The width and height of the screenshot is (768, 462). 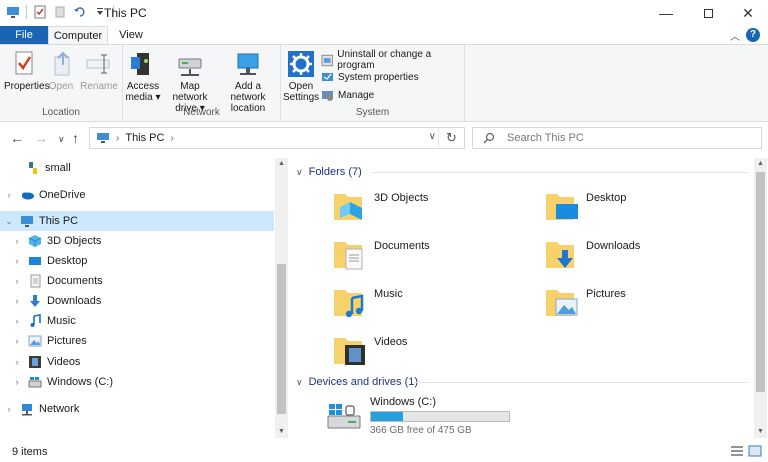 I want to click on nav-item-3d-objects: › 3D Objects, so click(x=137, y=241).